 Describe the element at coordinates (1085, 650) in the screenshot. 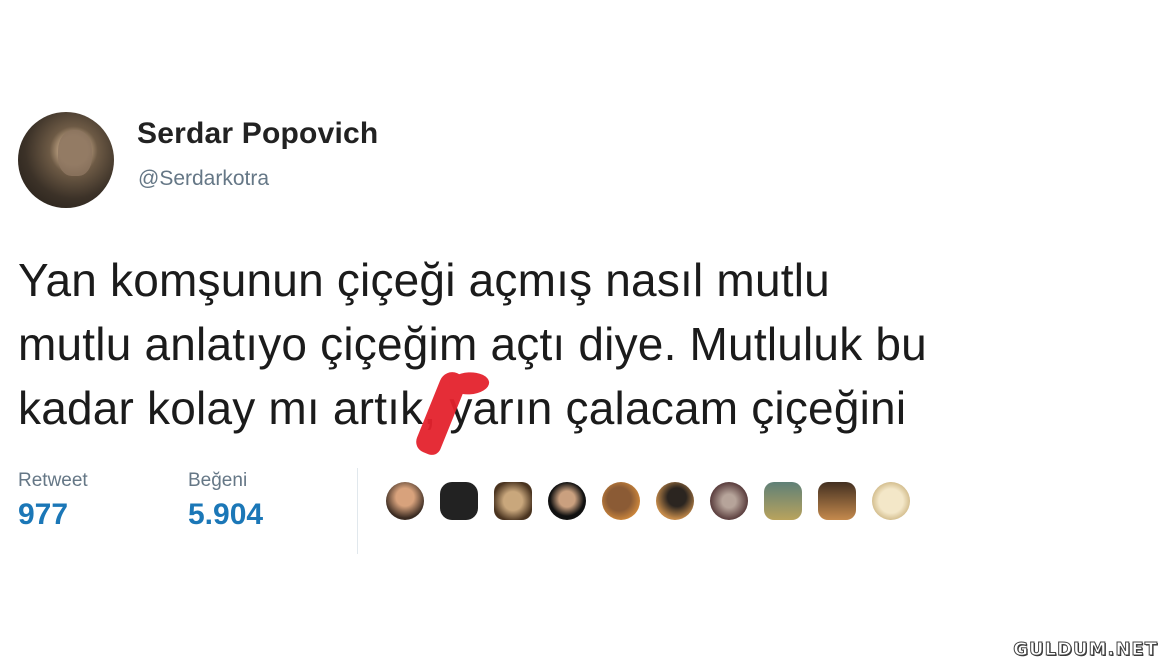

I see `watermark: GULDUM.NET` at that location.